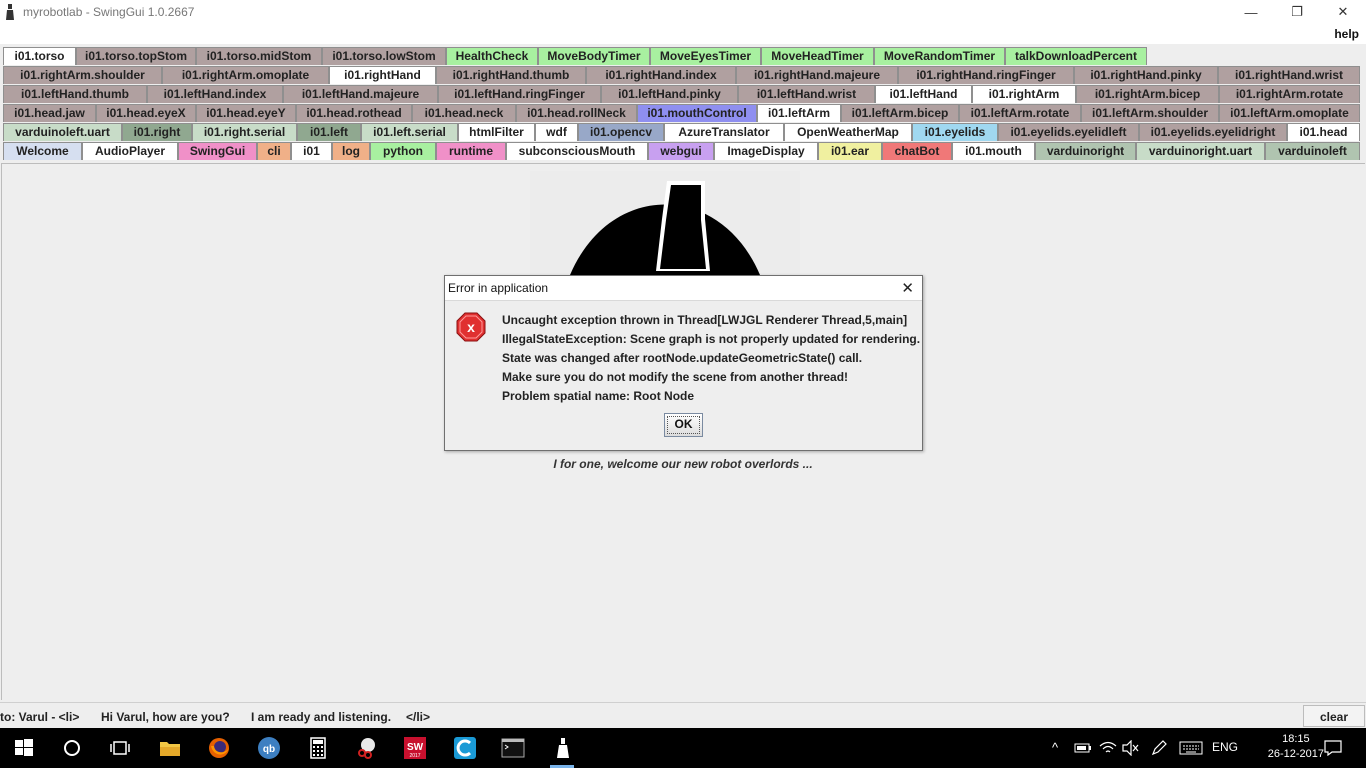 This screenshot has height=768, width=1366. Describe the element at coordinates (1213, 132) in the screenshot. I see `tab-i01-eyelids-eyelidright: i01.eyelids.eyelidright` at that location.